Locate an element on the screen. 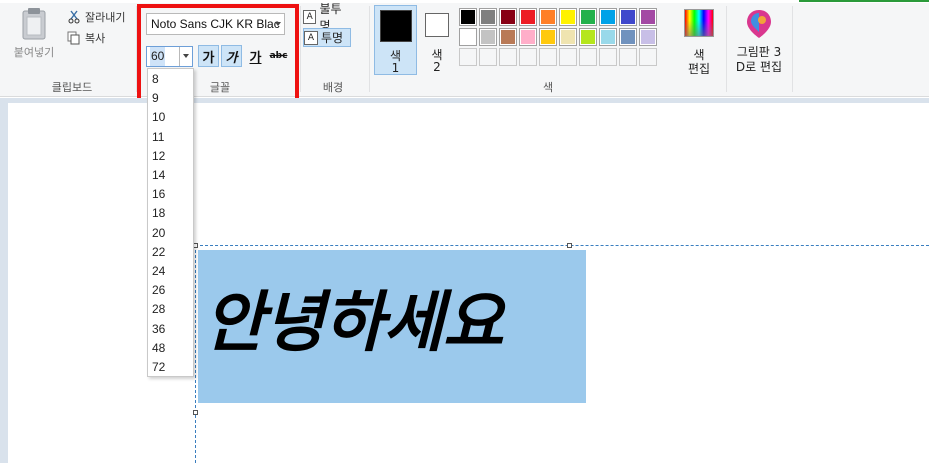  font-size-option: 24 is located at coordinates (158, 271).